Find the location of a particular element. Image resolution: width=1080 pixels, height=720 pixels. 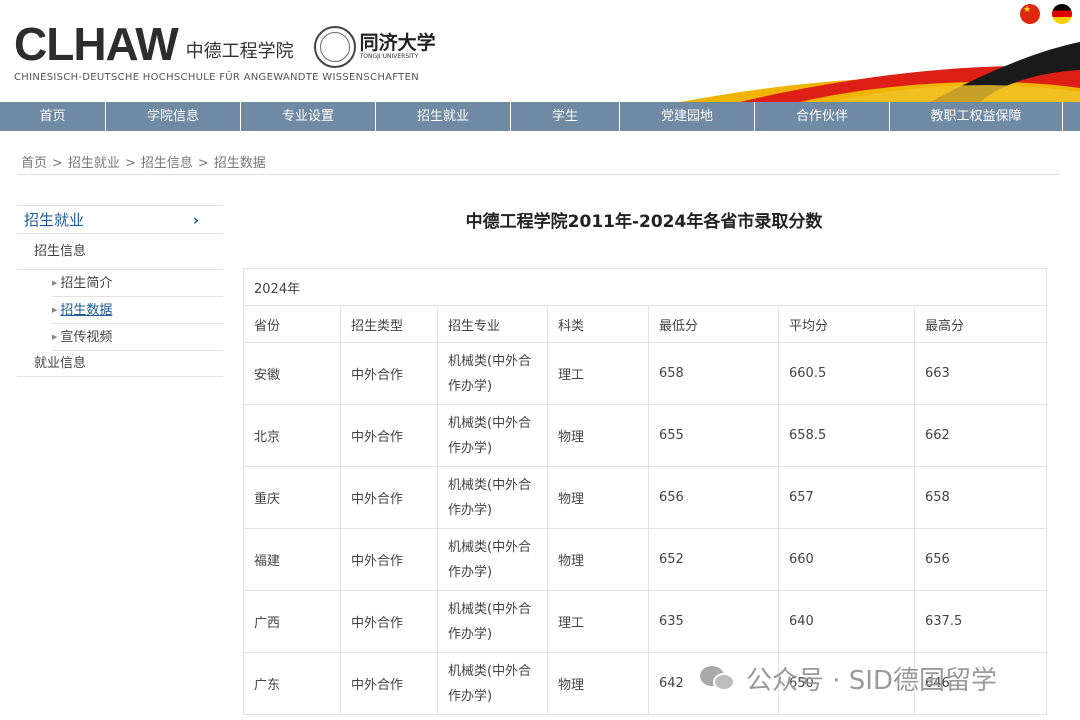

breadcrumb-home: 首页 is located at coordinates (34, 163).